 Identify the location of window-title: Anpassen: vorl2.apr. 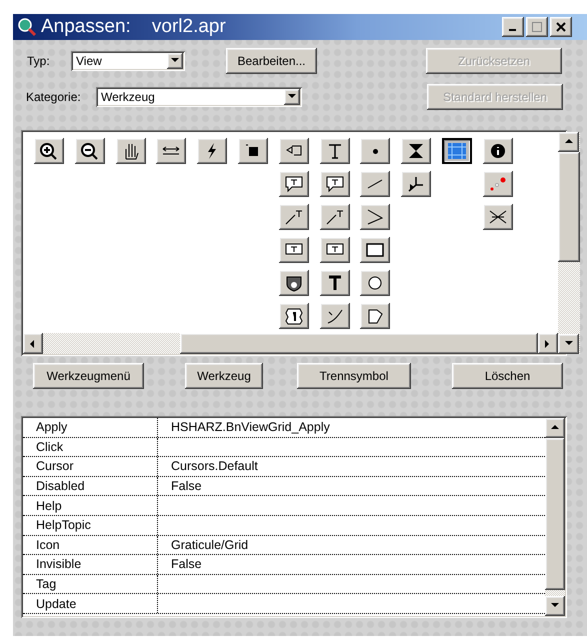
(134, 27).